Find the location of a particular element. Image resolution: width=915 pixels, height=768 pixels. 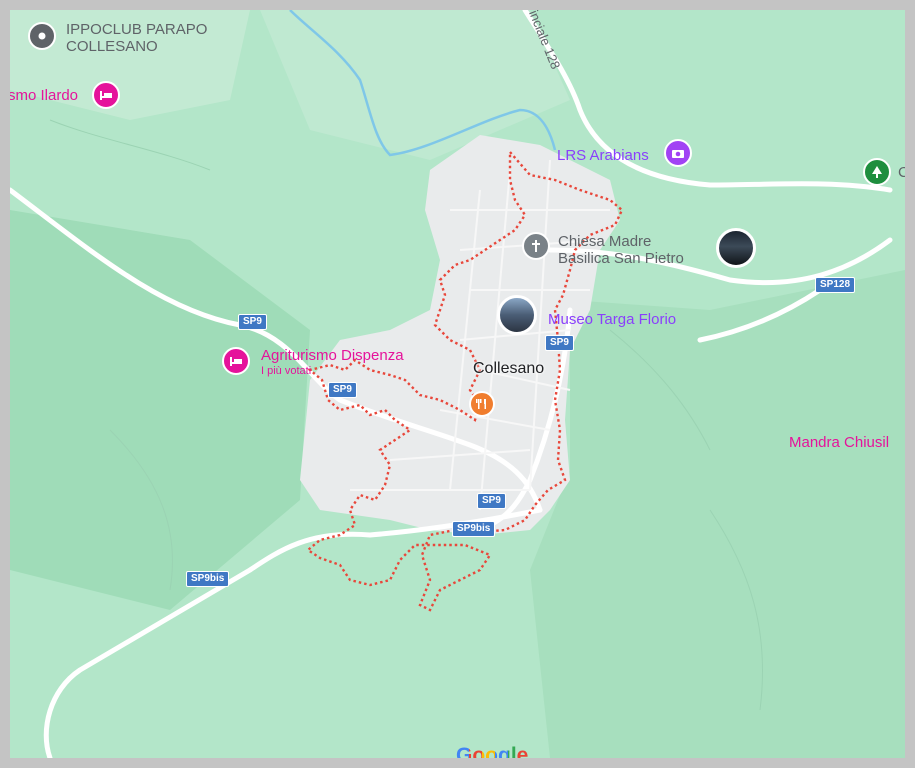

agriturismo-label: Agriturismo Dispenza is located at coordinates (332, 355).